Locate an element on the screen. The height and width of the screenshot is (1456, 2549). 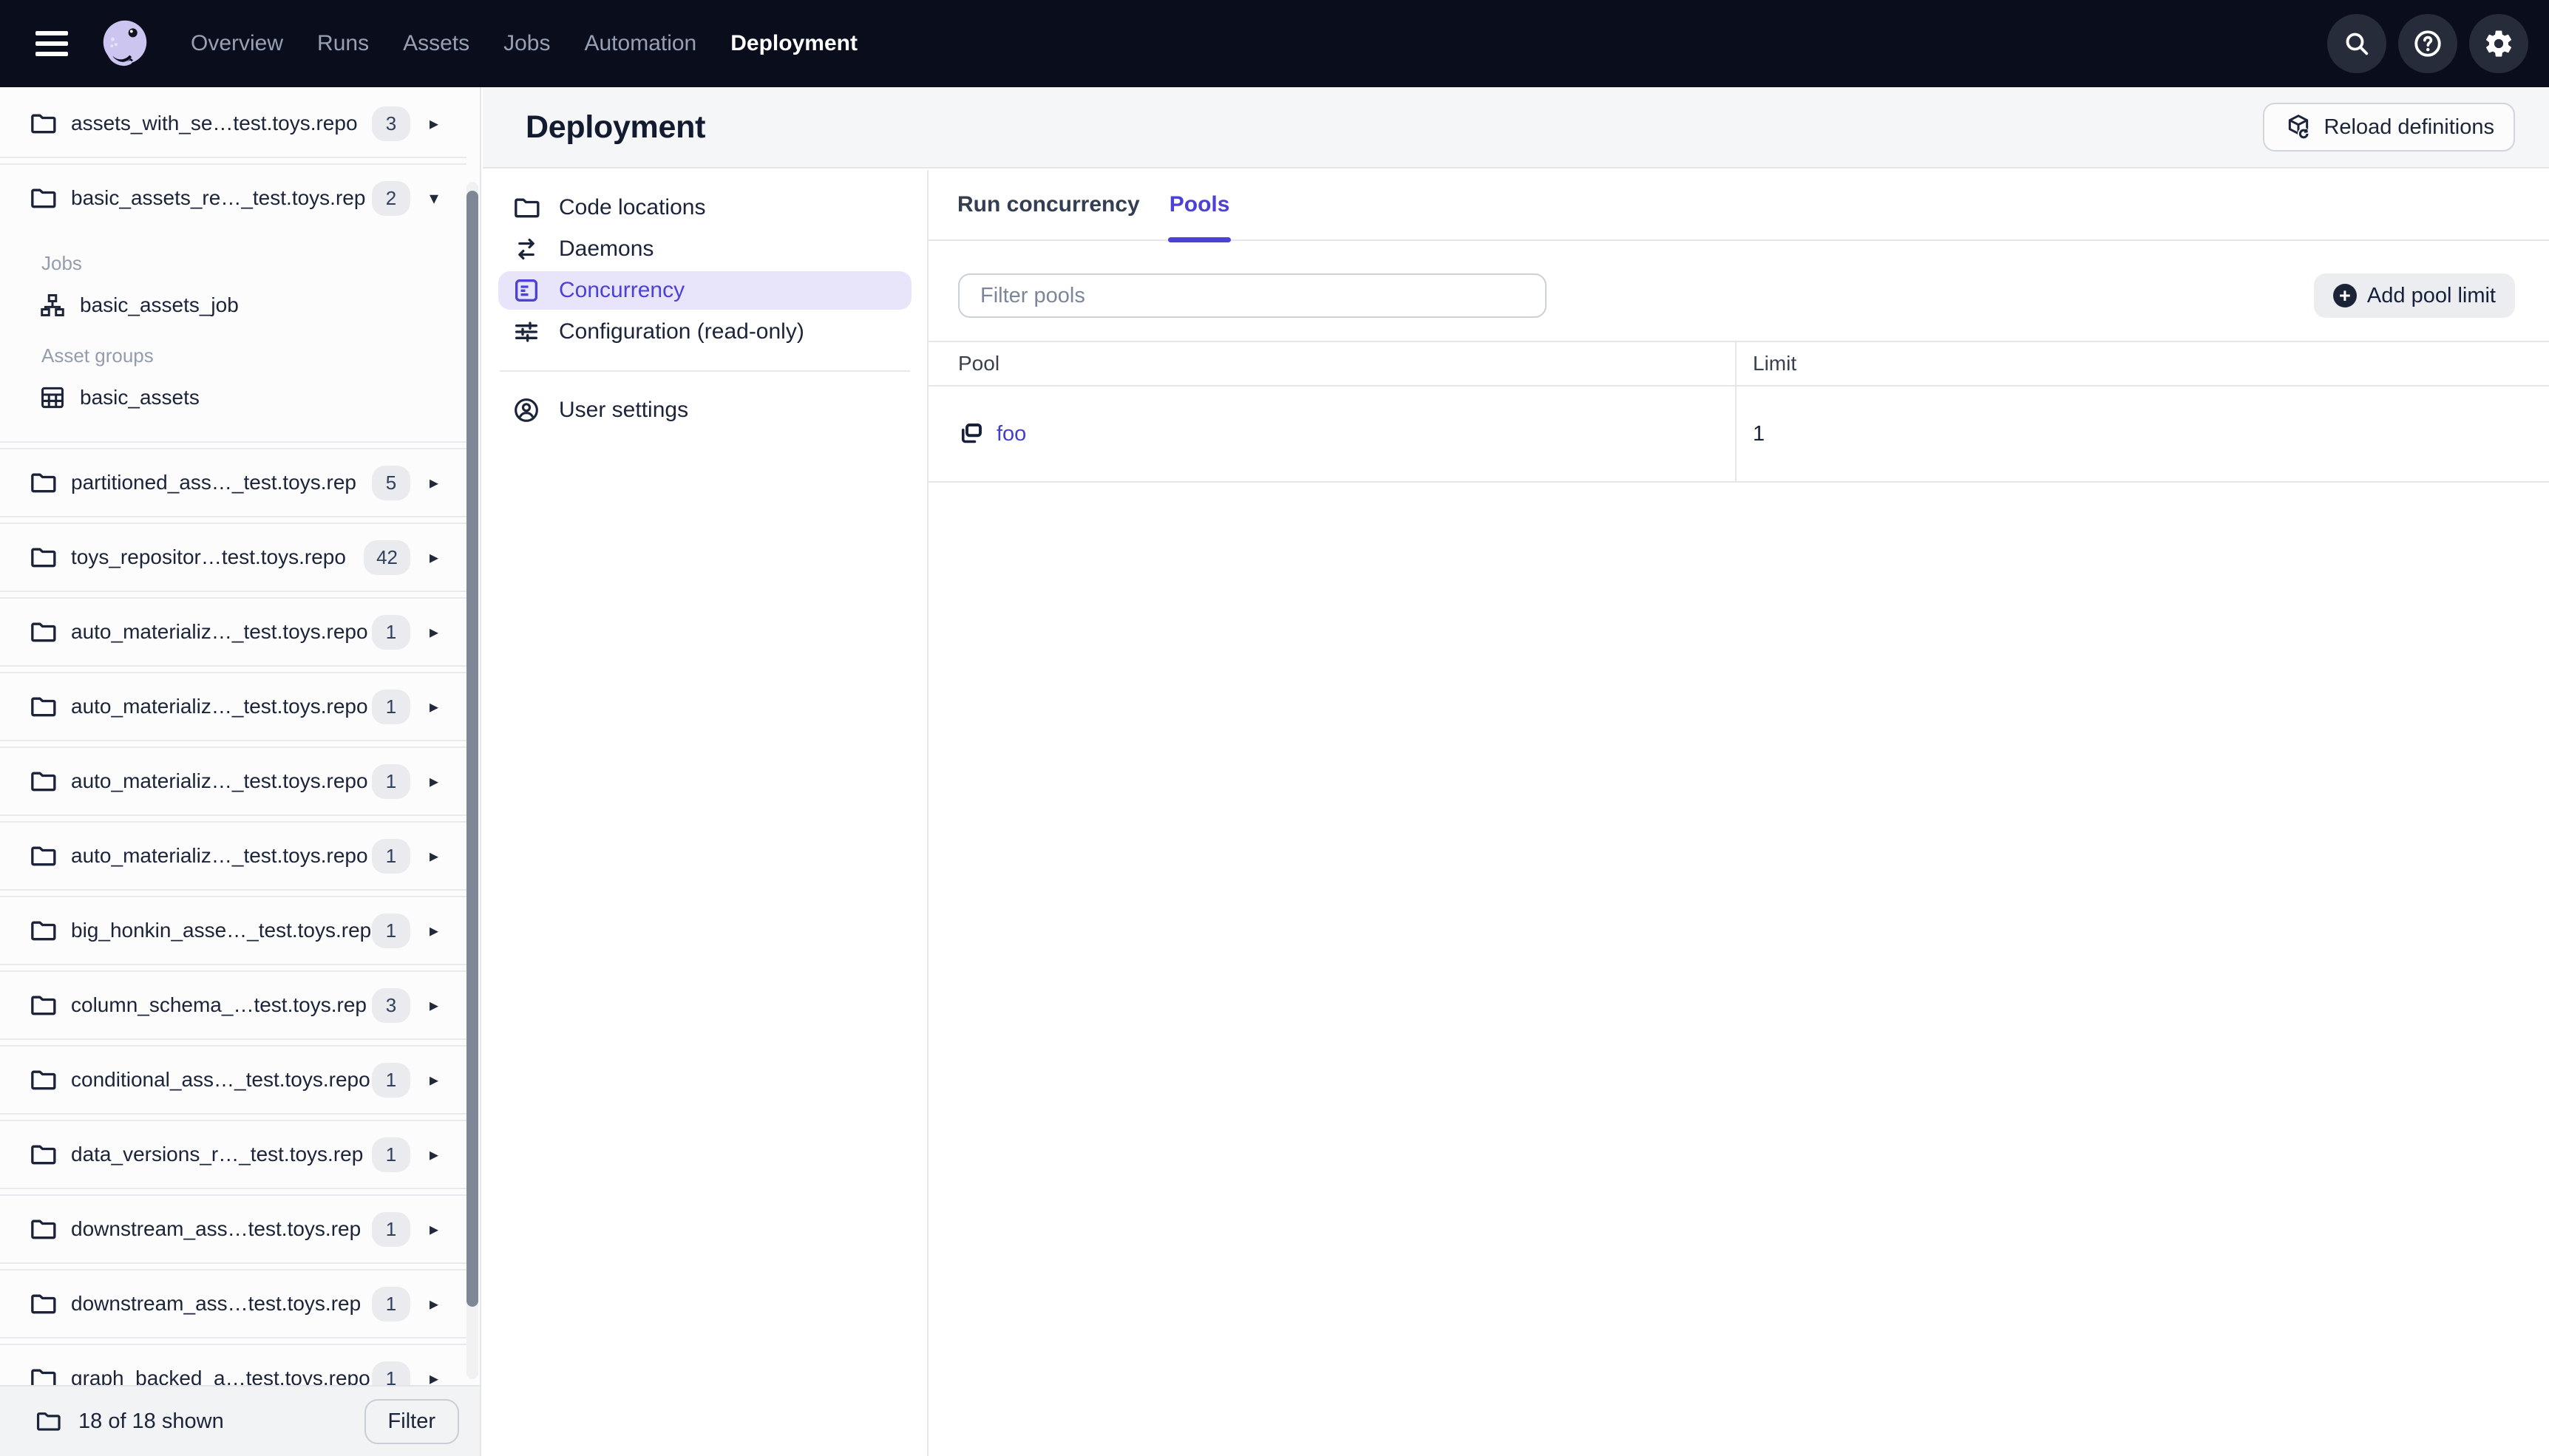
code-location-label: downstream_ass…test.toys.rep is located at coordinates (216, 1303).